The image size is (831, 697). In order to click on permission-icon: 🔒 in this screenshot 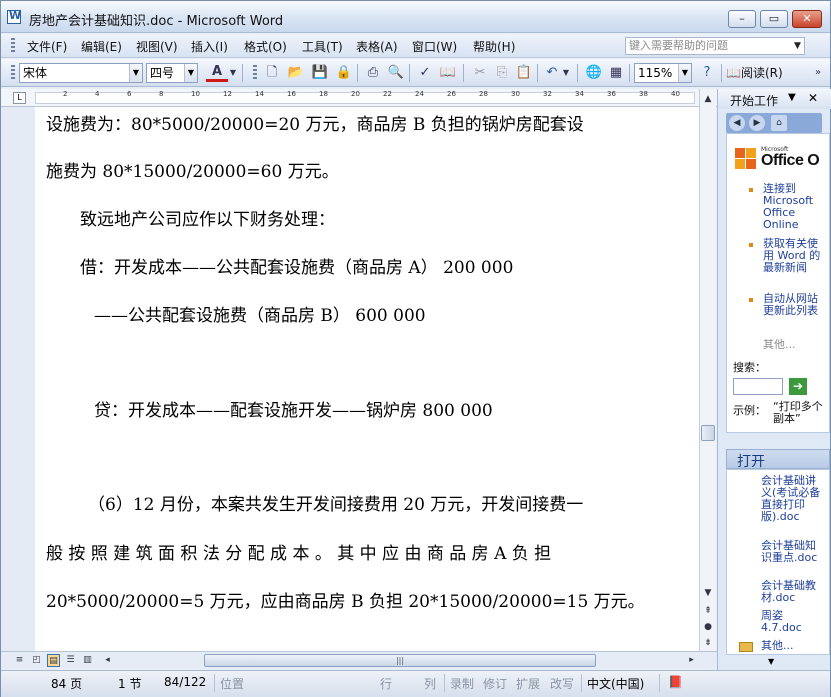, I will do `click(344, 73)`.